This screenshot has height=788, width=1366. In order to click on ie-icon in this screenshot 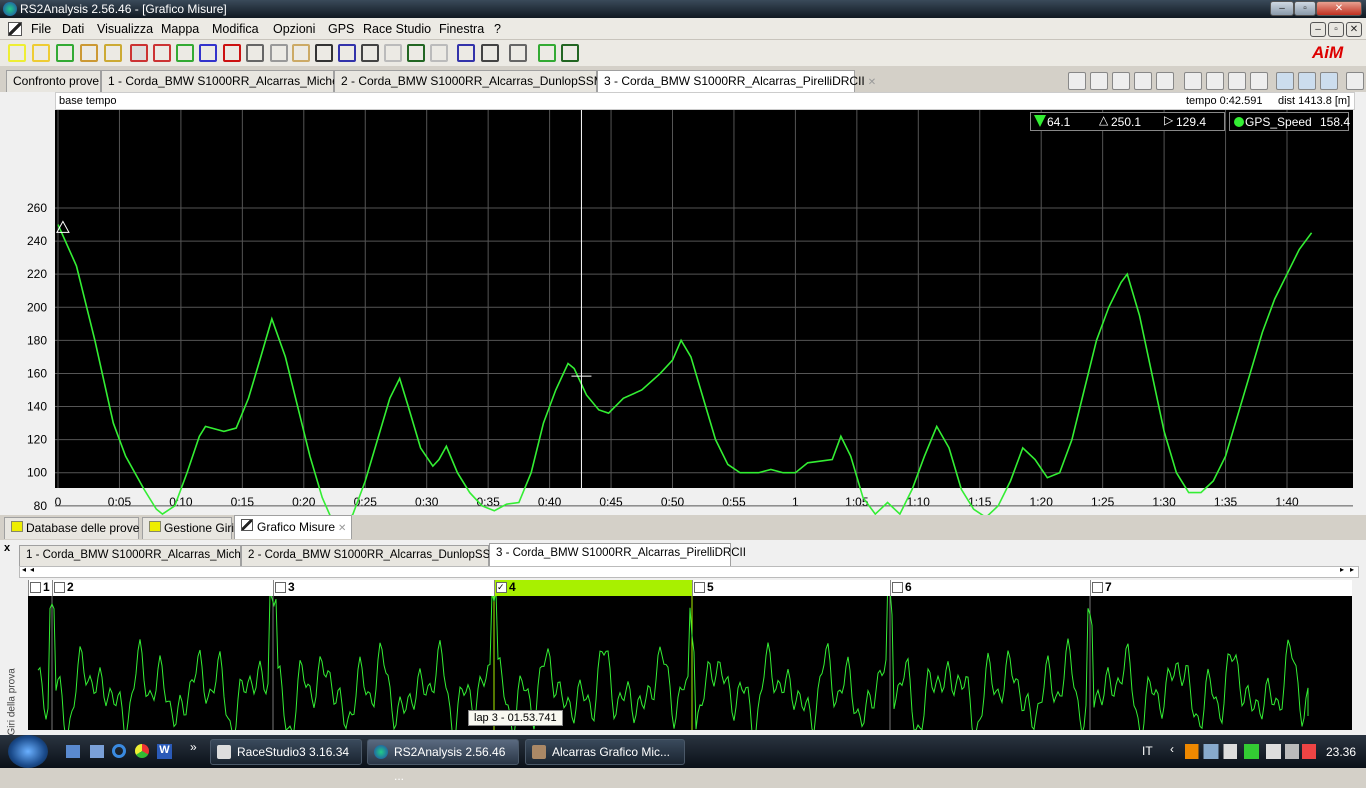, I will do `click(119, 751)`.